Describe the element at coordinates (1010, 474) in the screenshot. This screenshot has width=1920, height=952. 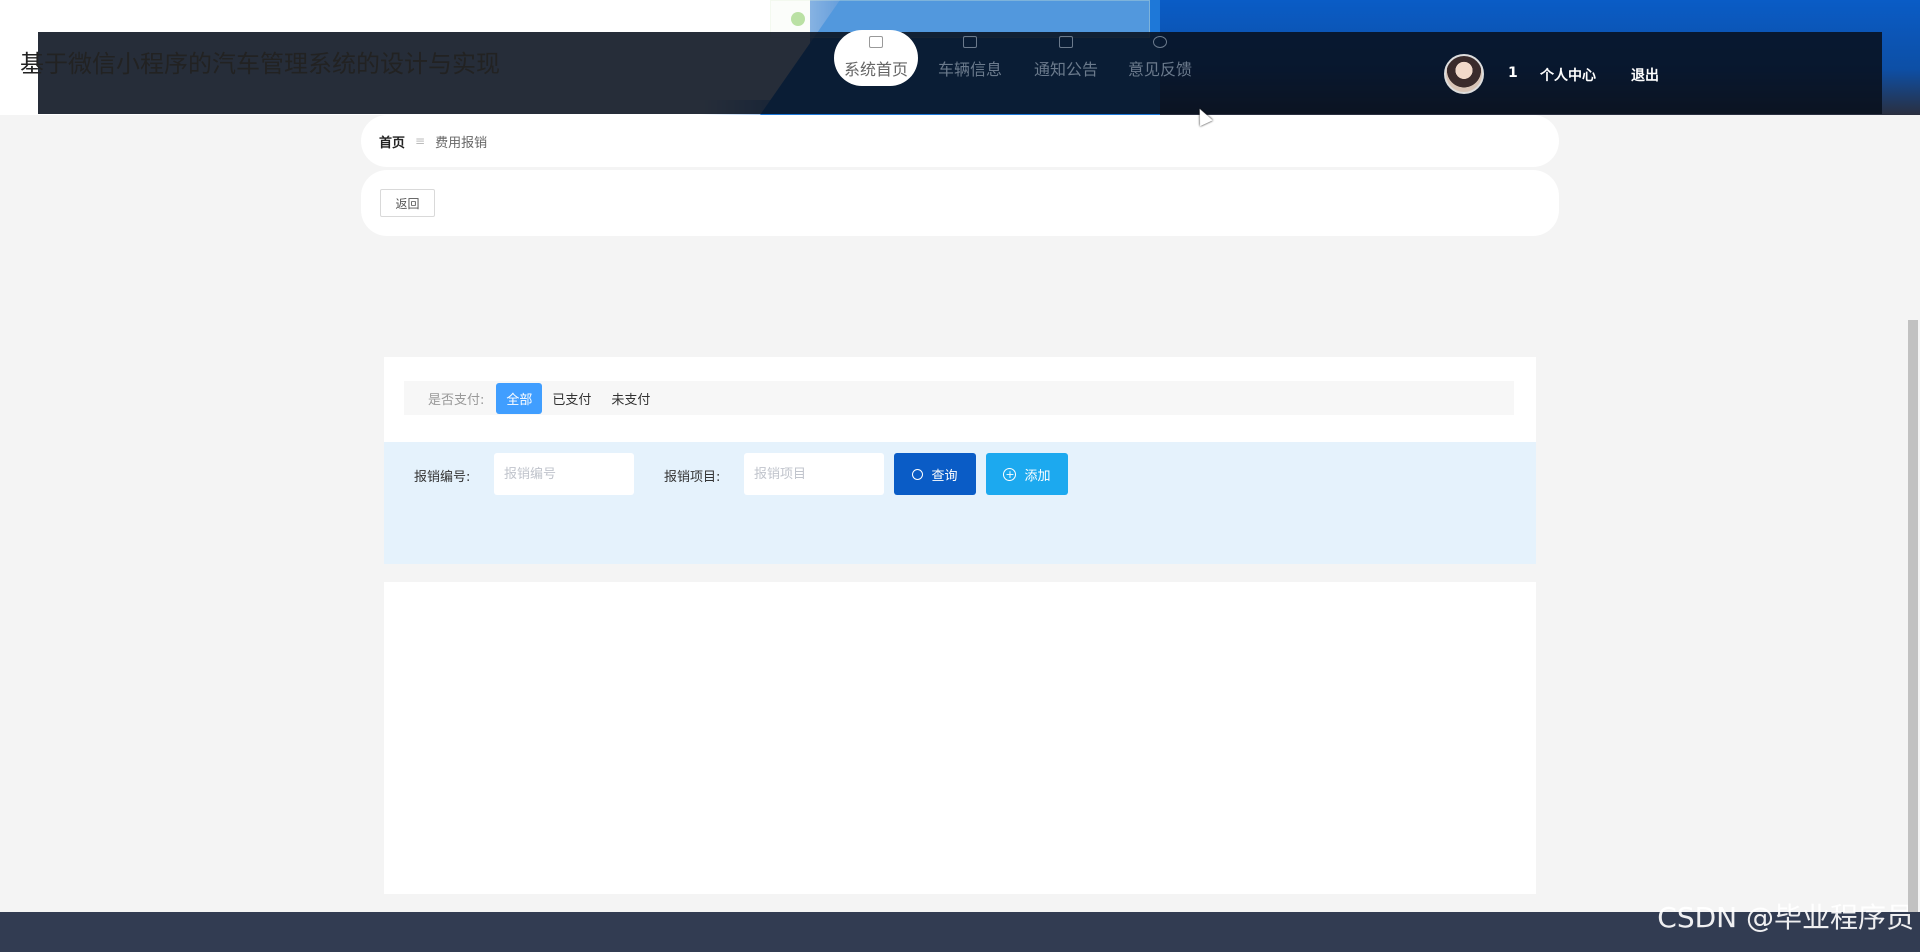
I see `add-circle-icon: +` at that location.